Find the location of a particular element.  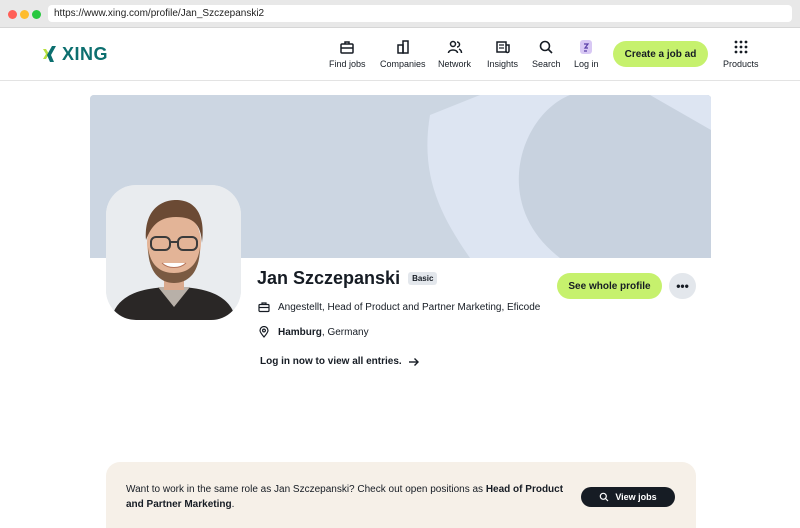

nav-products: Products is located at coordinates (741, 54).